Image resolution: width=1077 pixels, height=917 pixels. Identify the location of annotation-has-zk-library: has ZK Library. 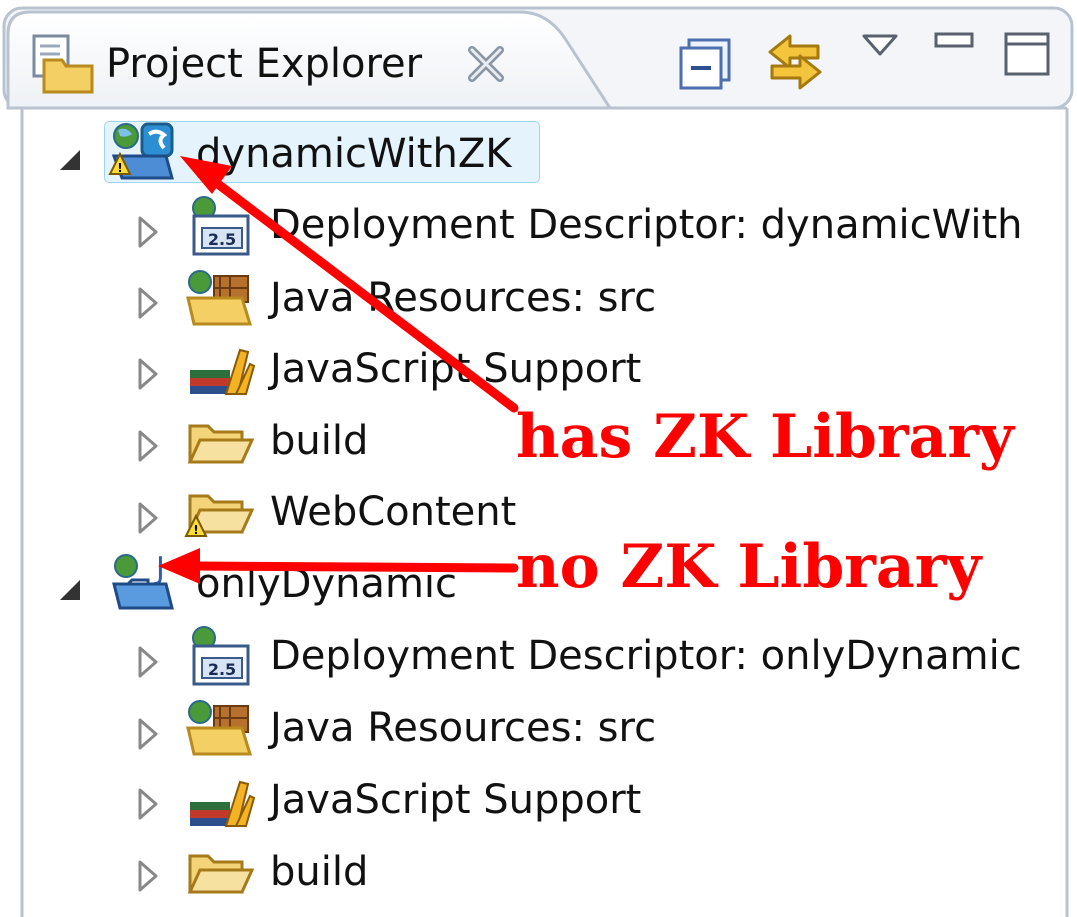
(765, 437).